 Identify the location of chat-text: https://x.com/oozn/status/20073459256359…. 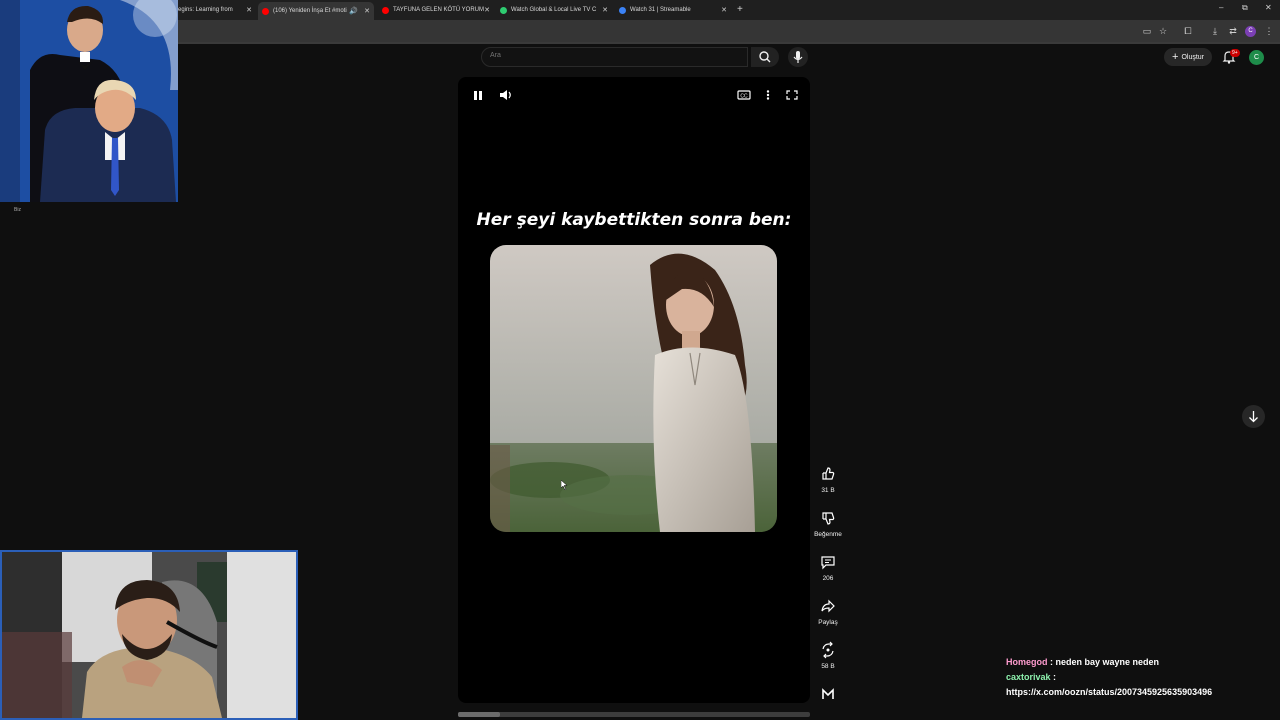
(1109, 692).